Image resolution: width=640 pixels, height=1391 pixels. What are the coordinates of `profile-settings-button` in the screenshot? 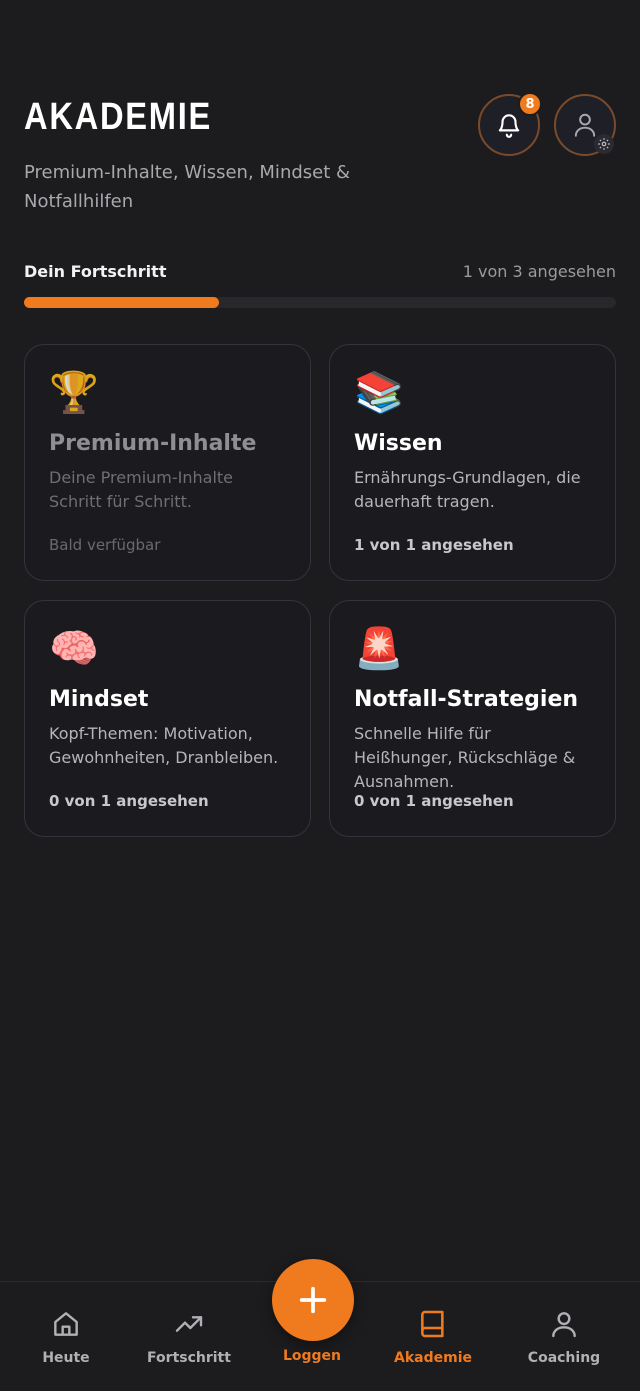 It's located at (585, 125).